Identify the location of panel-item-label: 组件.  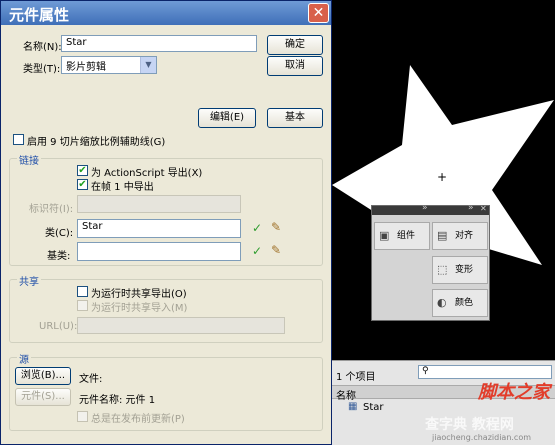
(406, 236).